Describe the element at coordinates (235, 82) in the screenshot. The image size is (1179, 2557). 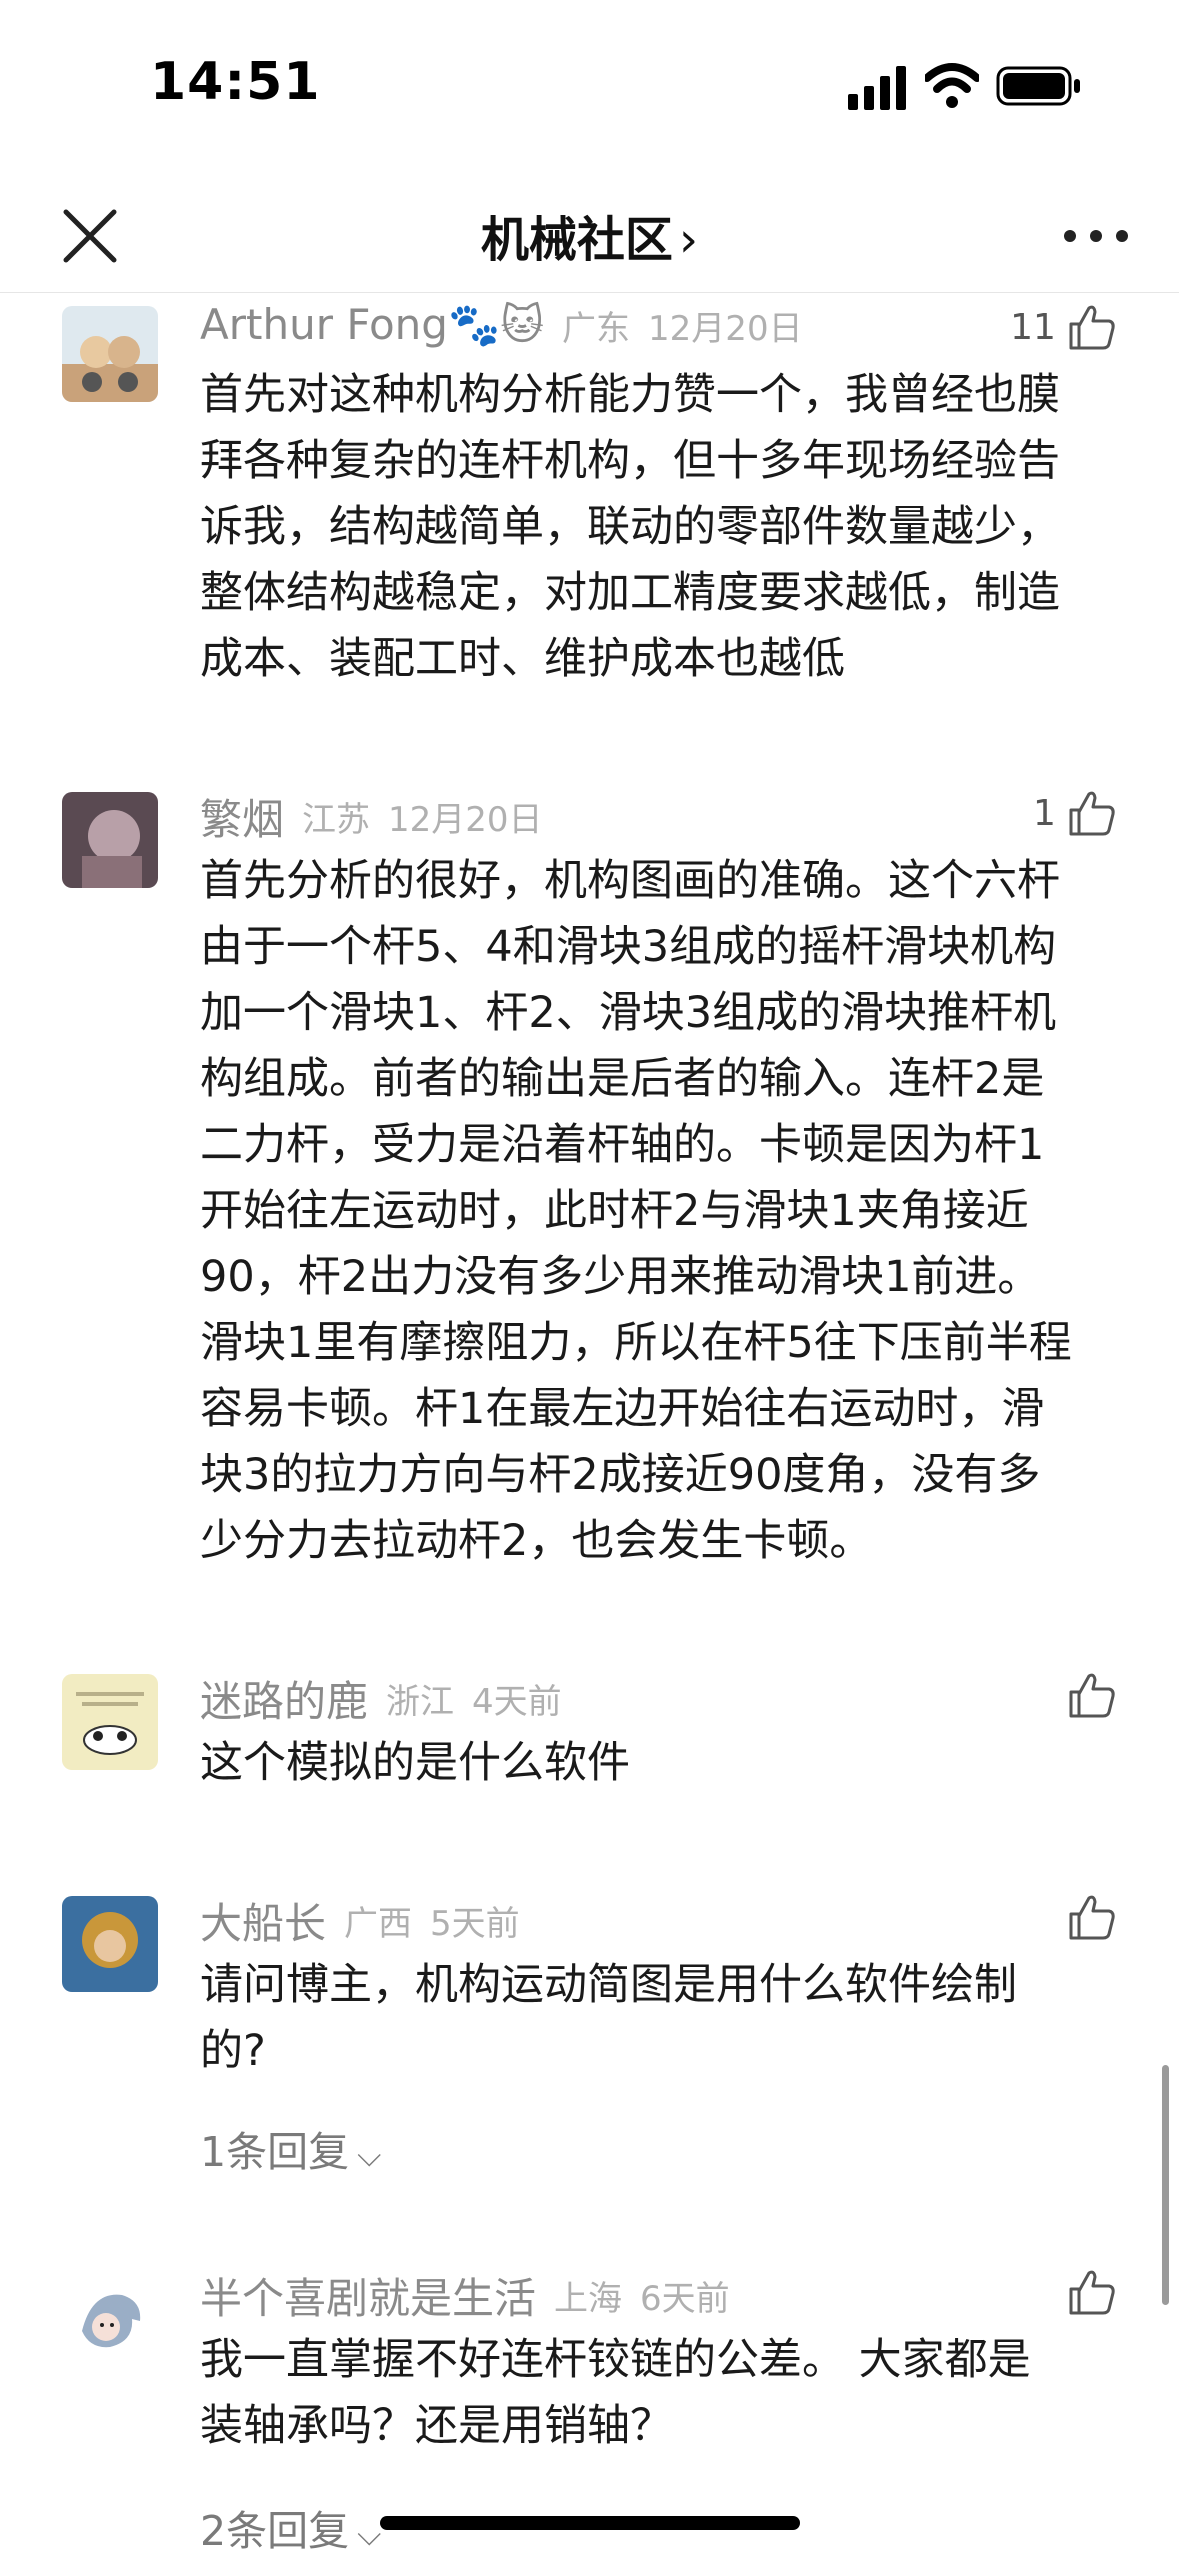
I see `status-time: 14:51` at that location.